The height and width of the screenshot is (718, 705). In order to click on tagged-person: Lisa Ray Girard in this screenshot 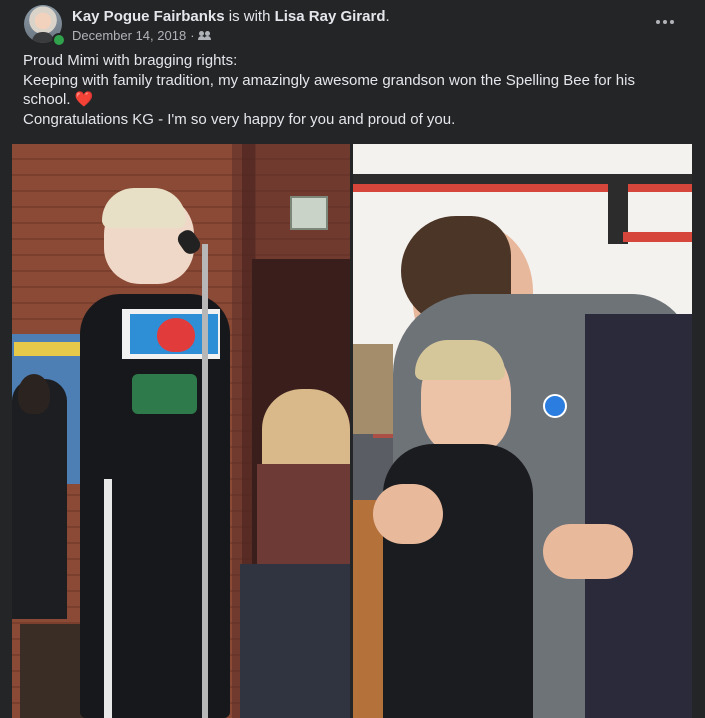, I will do `click(330, 16)`.